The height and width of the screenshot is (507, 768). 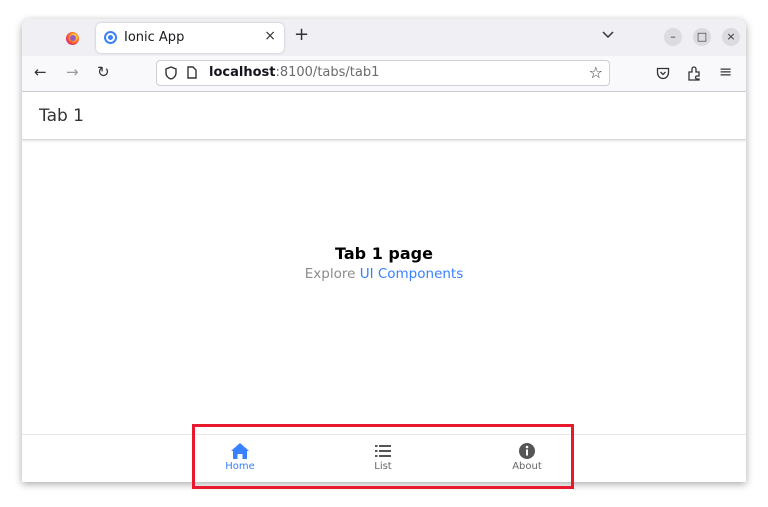 I want to click on content-subtitle: Explore UI Components, so click(x=384, y=274).